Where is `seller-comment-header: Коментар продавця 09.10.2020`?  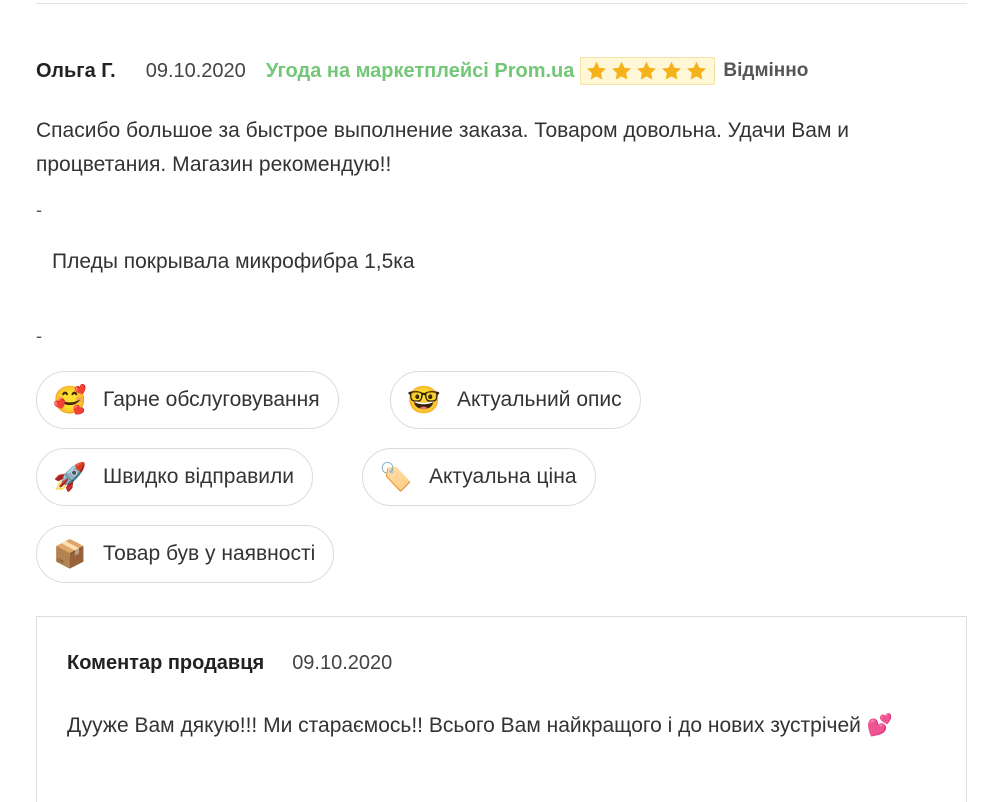
seller-comment-header: Коментар продавця 09.10.2020 is located at coordinates (229, 663).